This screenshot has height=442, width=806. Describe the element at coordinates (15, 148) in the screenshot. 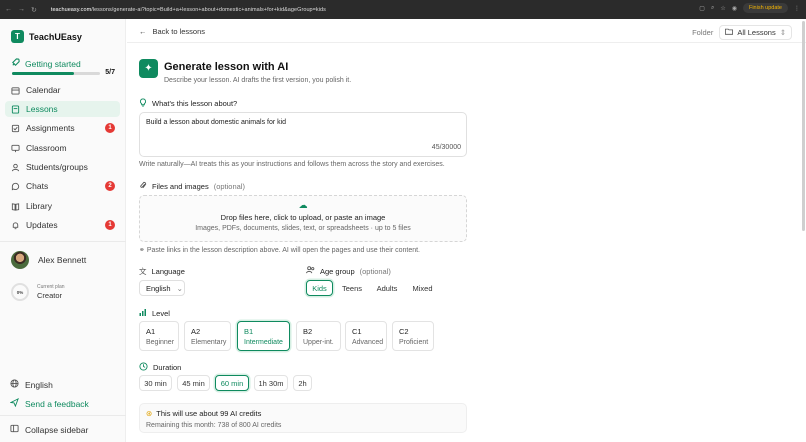

I see `classroom-icon` at that location.